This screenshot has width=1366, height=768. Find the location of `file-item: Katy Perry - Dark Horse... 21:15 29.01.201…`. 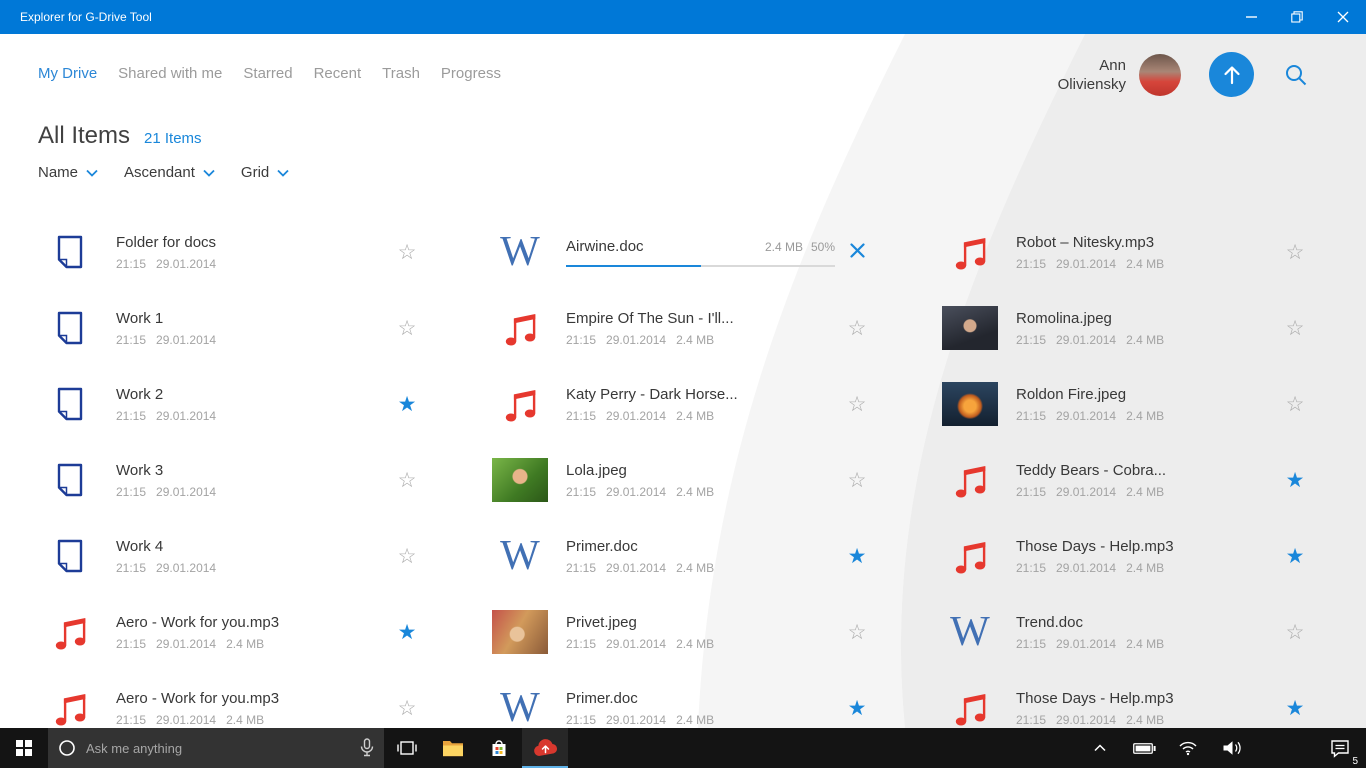

file-item: Katy Perry - Dark Horse... 21:15 29.01.201… is located at coordinates (713, 404).